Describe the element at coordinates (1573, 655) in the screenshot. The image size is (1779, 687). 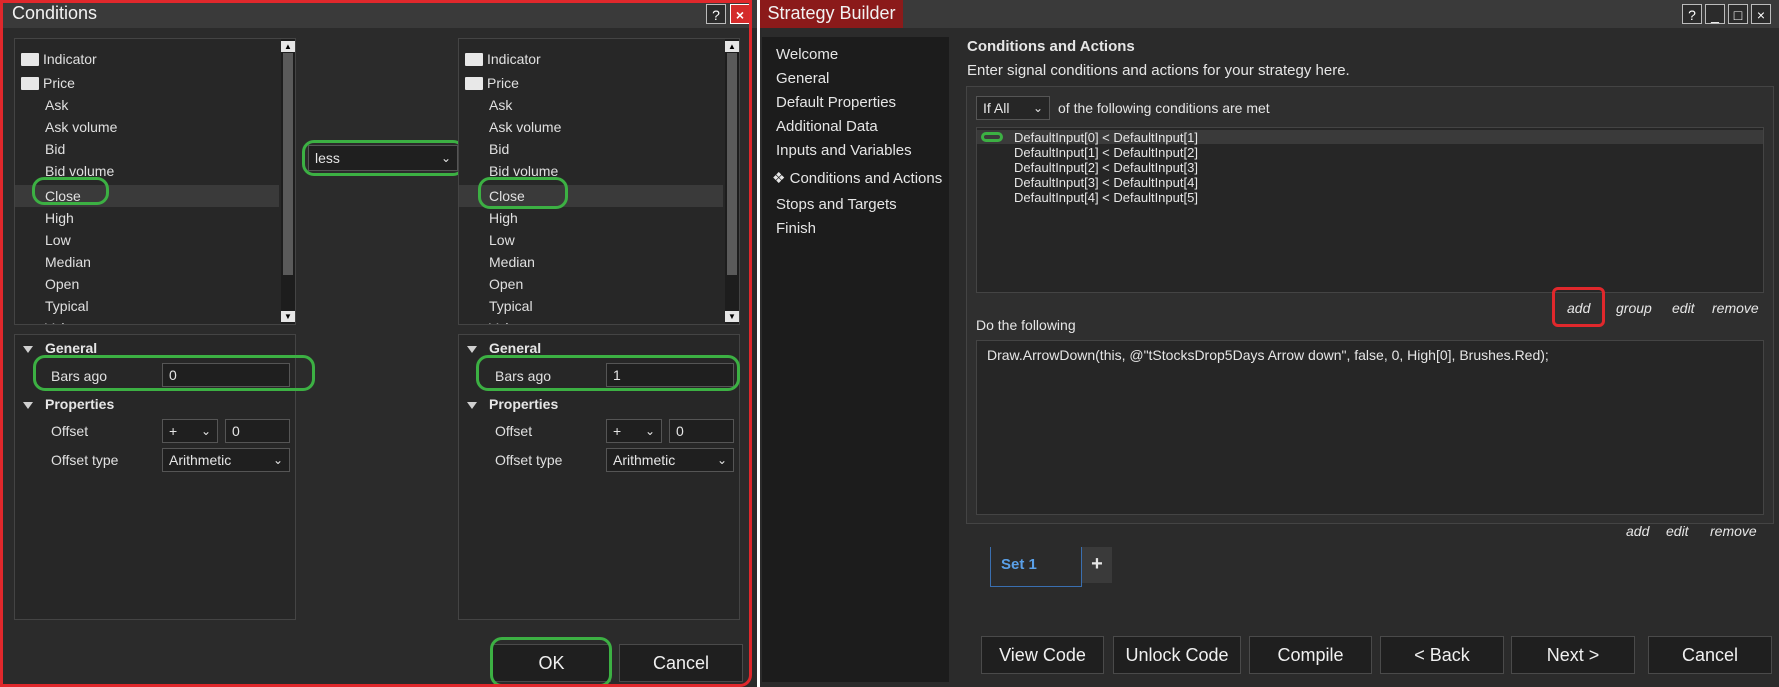
I see `next-button: Next >` at that location.